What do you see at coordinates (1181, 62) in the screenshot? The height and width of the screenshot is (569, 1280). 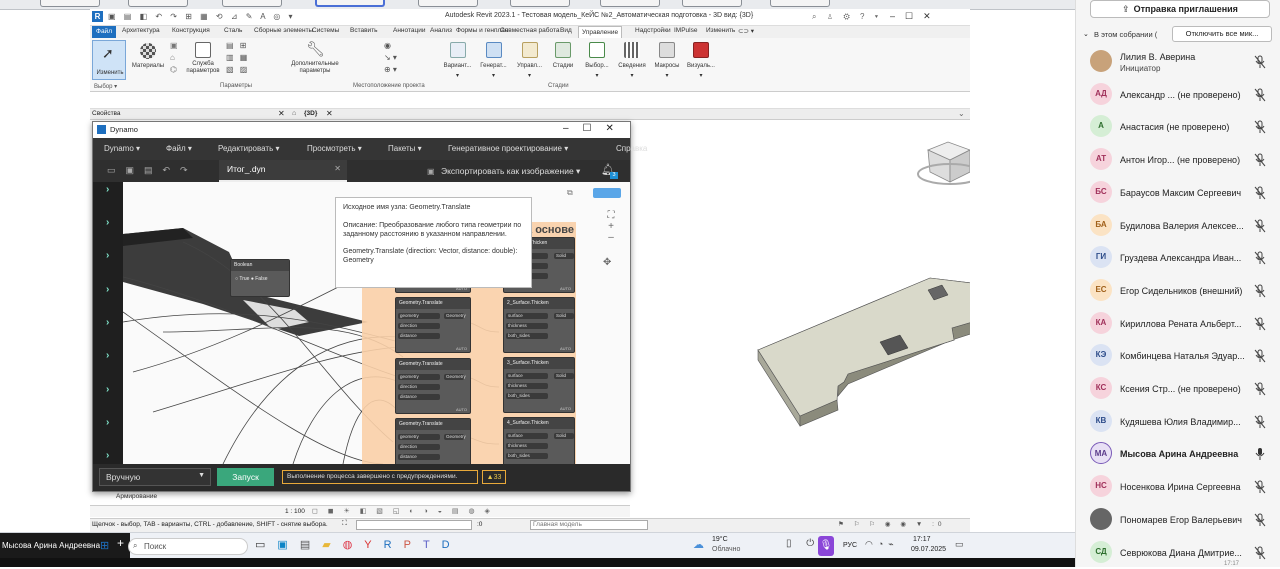 I see `participant-row: Лилия В. Аверина Инициатор` at bounding box center [1181, 62].